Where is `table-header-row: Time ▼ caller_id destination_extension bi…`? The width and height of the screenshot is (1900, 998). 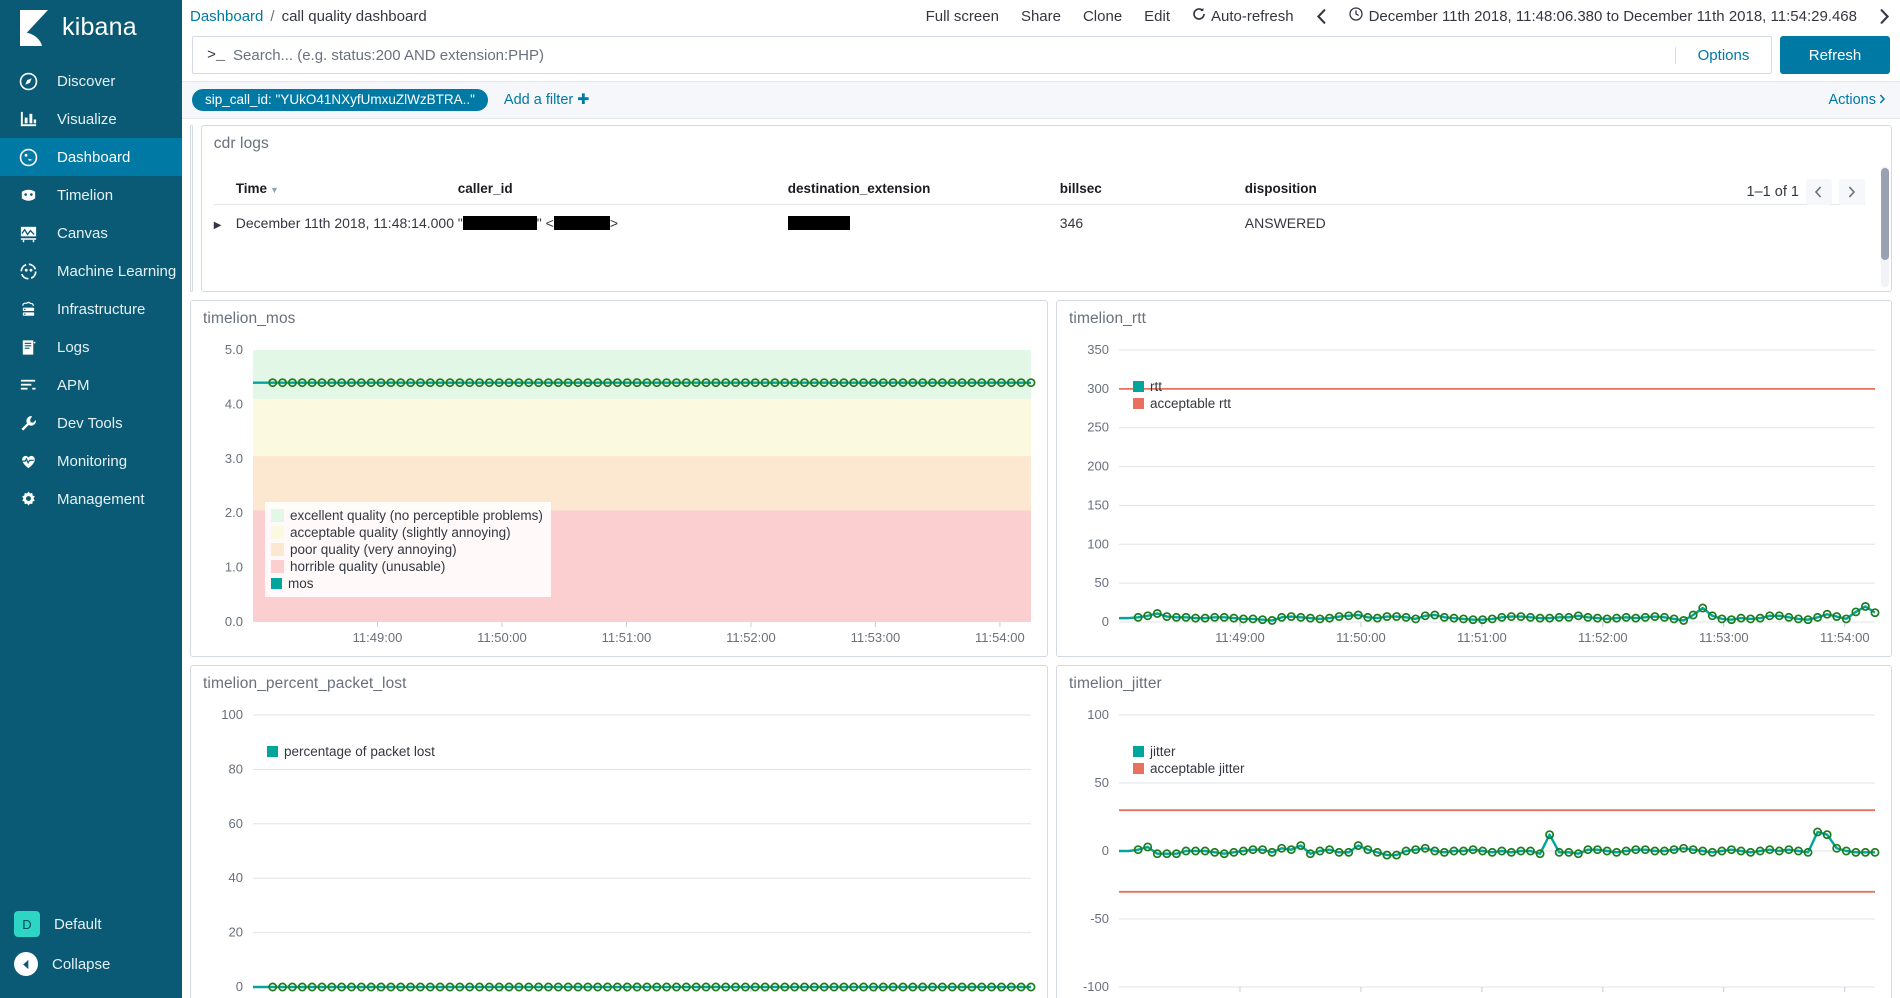 table-header-row: Time ▼ caller_id destination_extension bi… is located at coordinates (1039, 190).